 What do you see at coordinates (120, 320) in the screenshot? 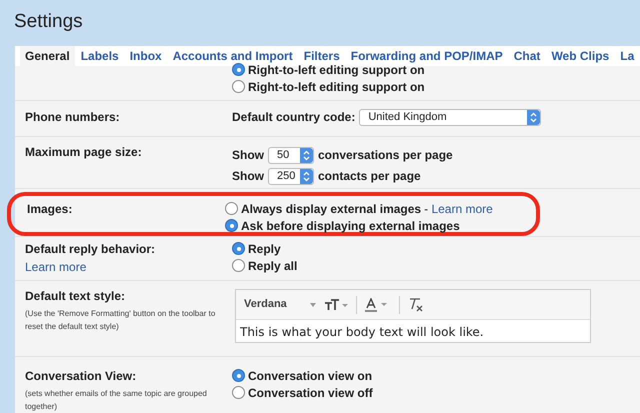
I see `setting-note: (Use the 'Remove Formatting' button on the toolbar to reset the default text style)` at bounding box center [120, 320].